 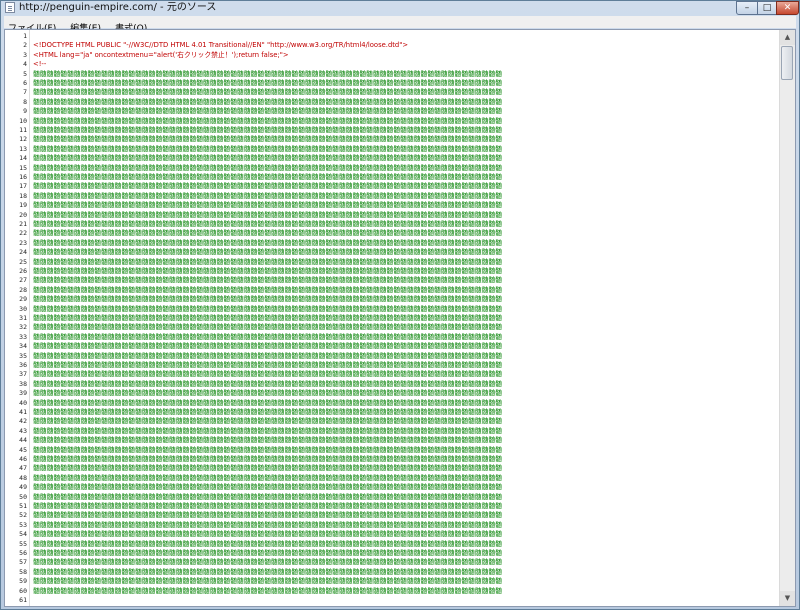 I want to click on line-number: 6, so click(x=25, y=83).